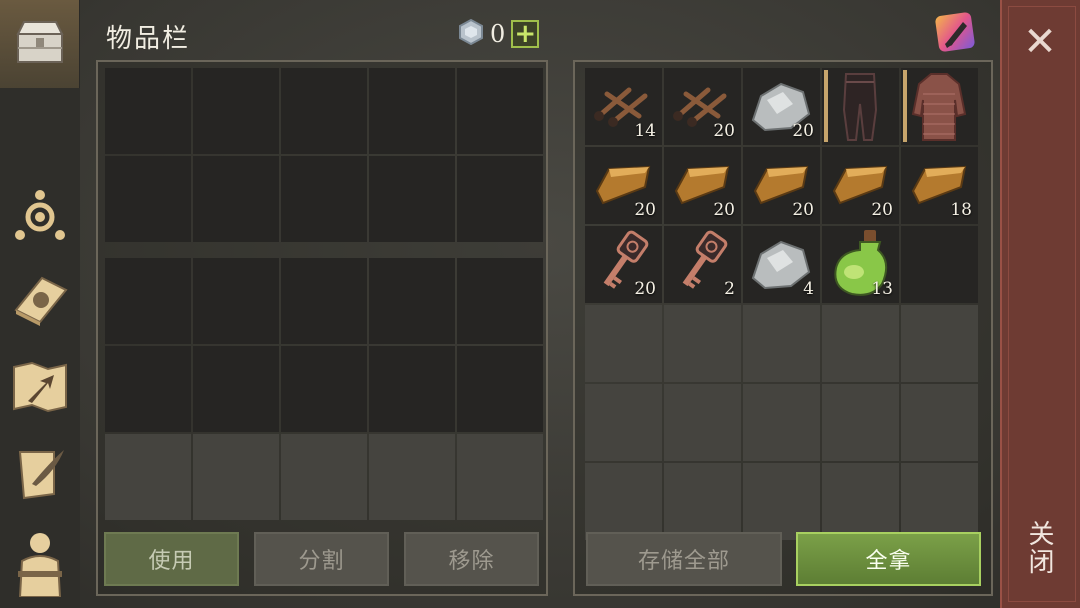 This screenshot has width=1080, height=608. Describe the element at coordinates (1040, 42) in the screenshot. I see `close-icon: ✕` at that location.